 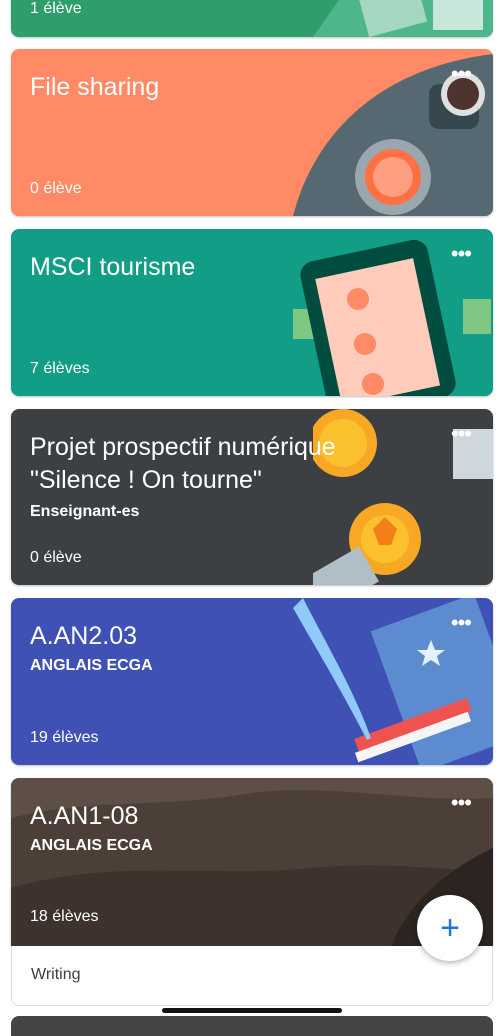 I want to click on student-count: 18 élèves, so click(x=64, y=916).